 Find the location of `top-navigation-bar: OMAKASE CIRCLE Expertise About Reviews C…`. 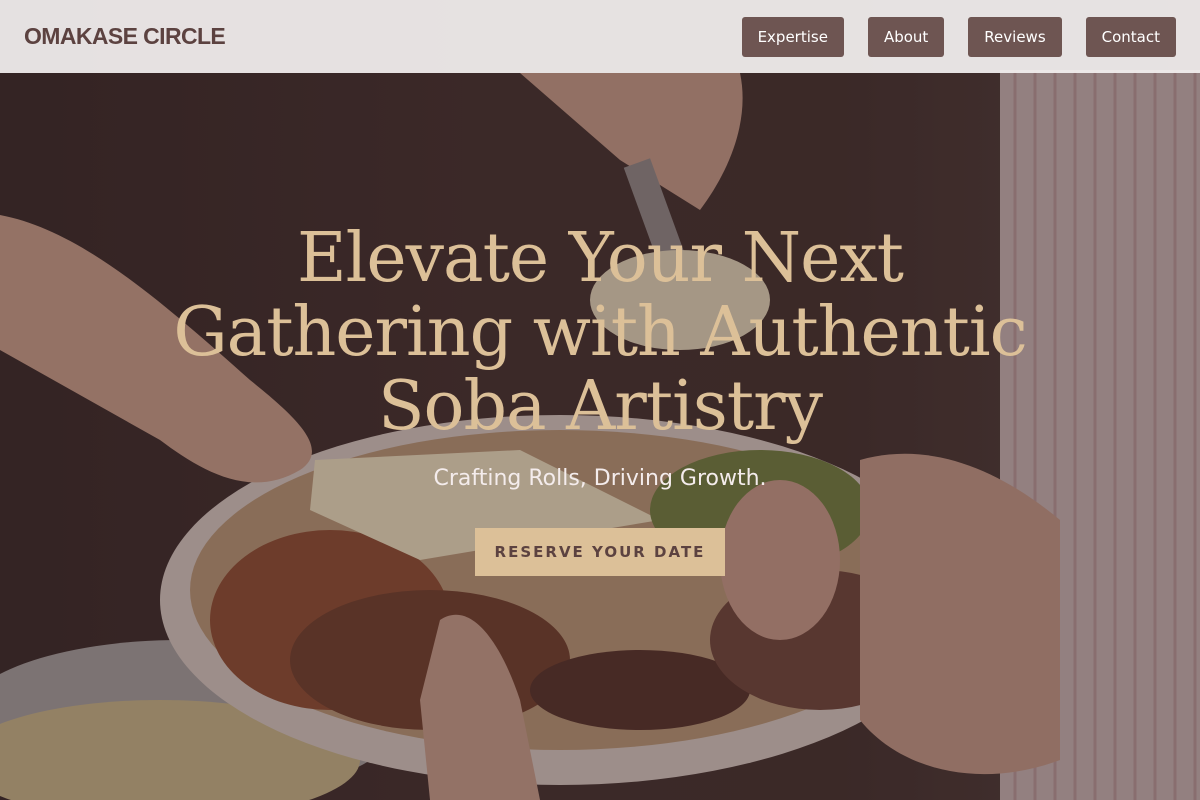

top-navigation-bar: OMAKASE CIRCLE Expertise About Reviews C… is located at coordinates (600, 36).